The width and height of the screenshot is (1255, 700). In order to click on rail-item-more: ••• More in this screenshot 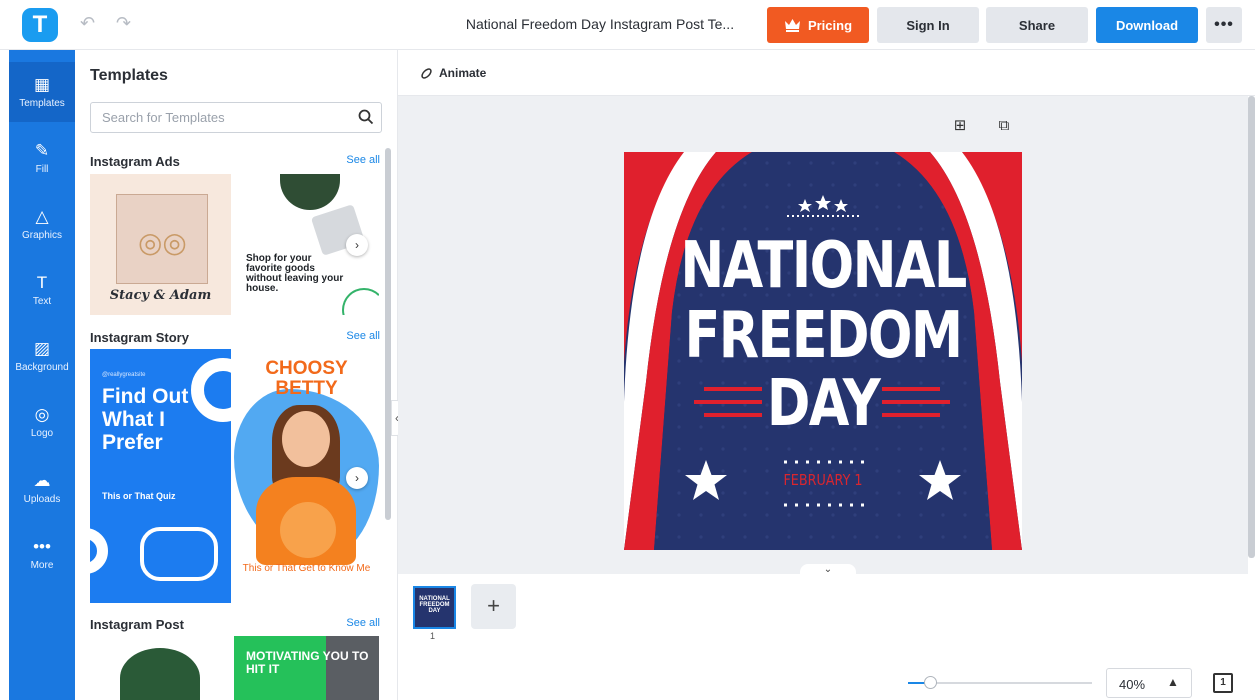, I will do `click(42, 554)`.